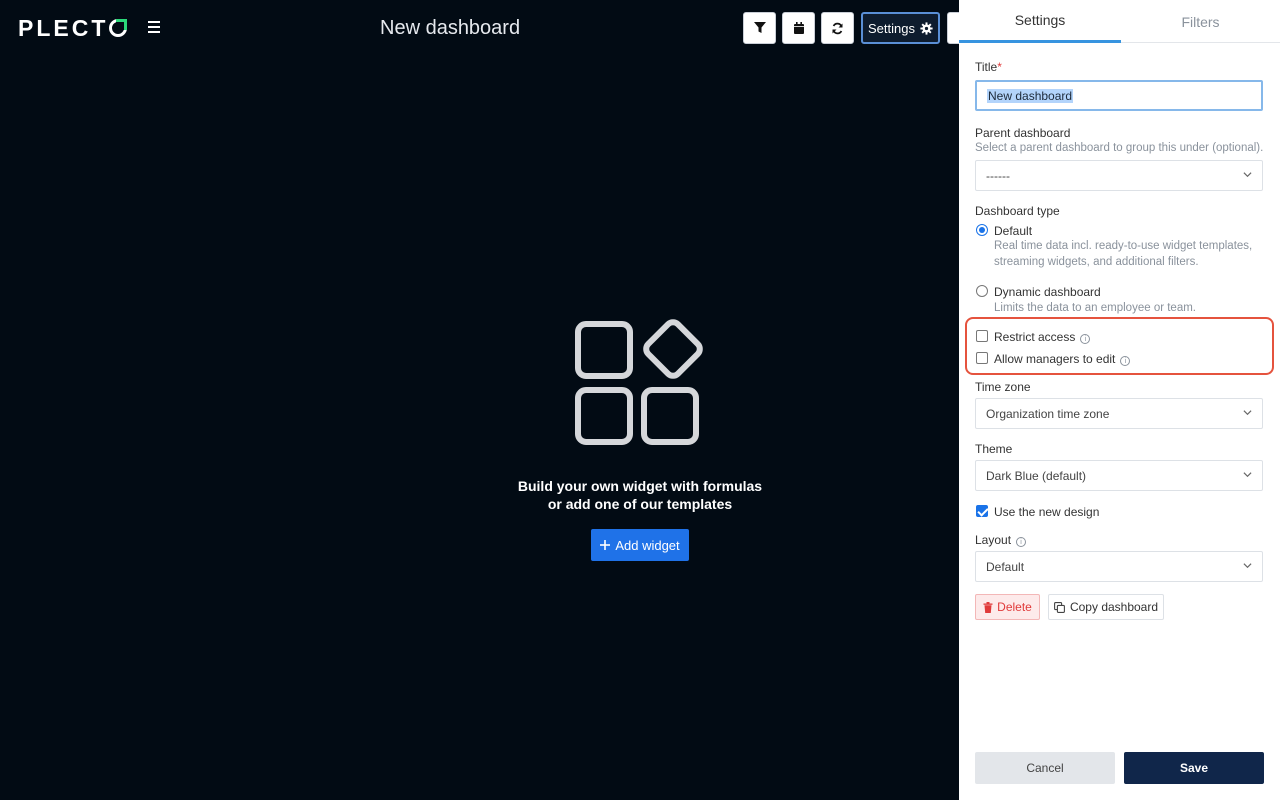  What do you see at coordinates (1119, 175) in the screenshot?
I see `parent-dashboard-select: ------` at bounding box center [1119, 175].